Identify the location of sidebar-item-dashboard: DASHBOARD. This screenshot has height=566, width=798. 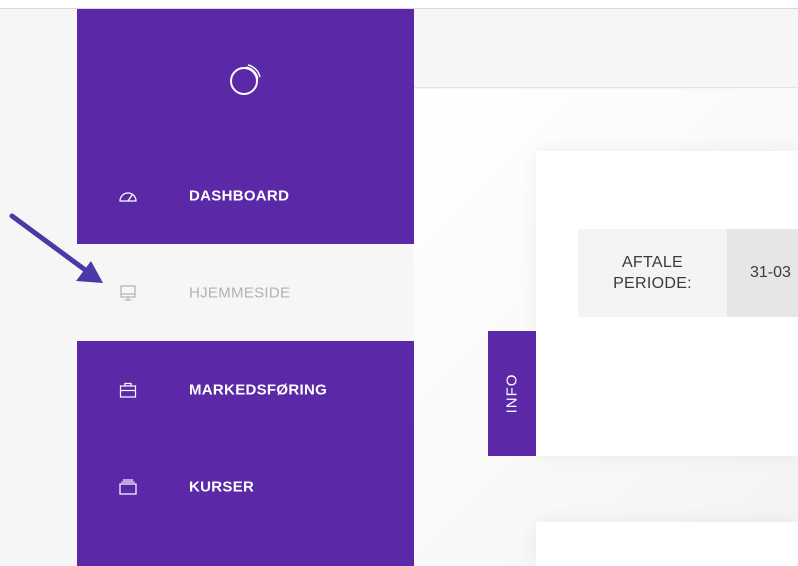
(245, 195).